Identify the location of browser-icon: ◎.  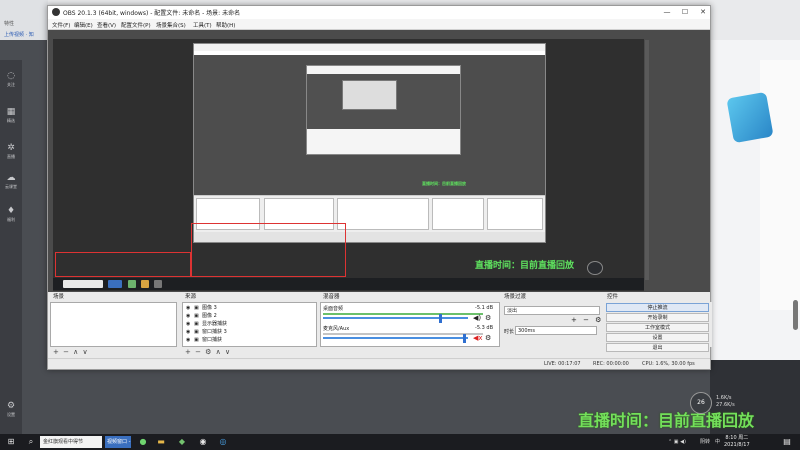
(223, 442).